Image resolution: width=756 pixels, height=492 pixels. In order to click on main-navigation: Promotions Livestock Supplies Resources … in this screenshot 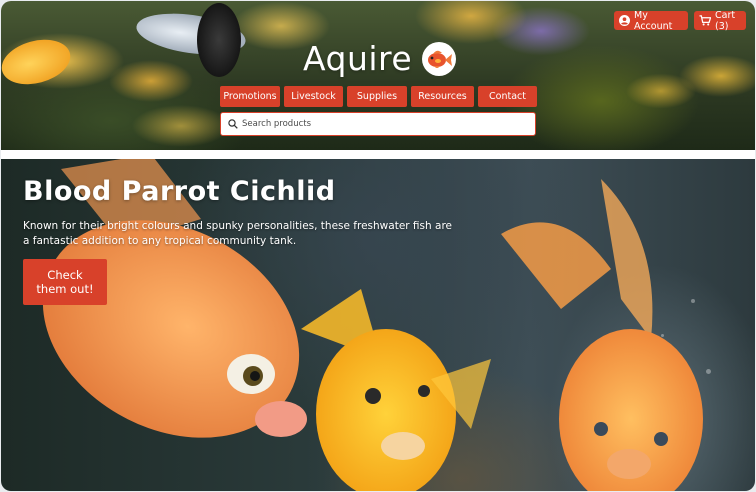, I will do `click(378, 96)`.